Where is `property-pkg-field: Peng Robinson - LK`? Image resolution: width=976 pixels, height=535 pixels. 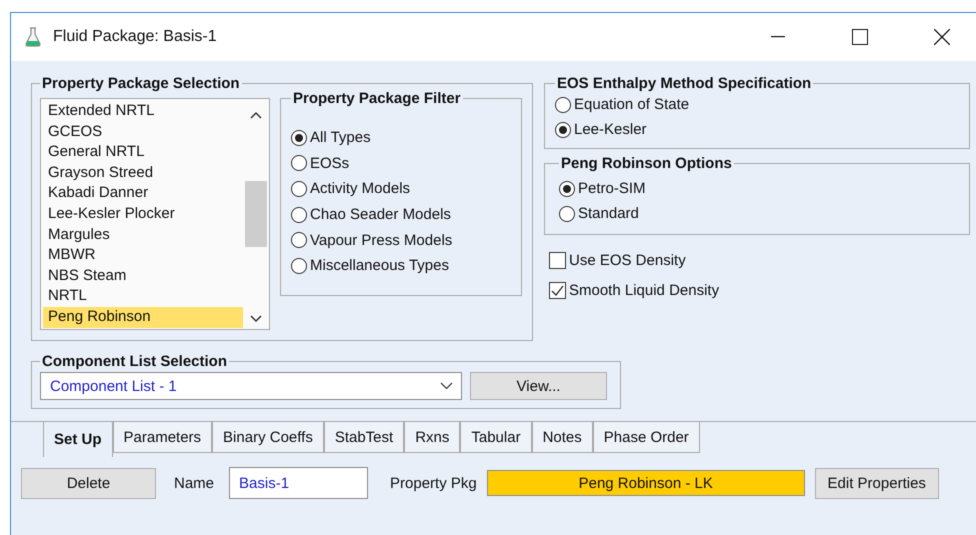 property-pkg-field: Peng Robinson - LK is located at coordinates (645, 483).